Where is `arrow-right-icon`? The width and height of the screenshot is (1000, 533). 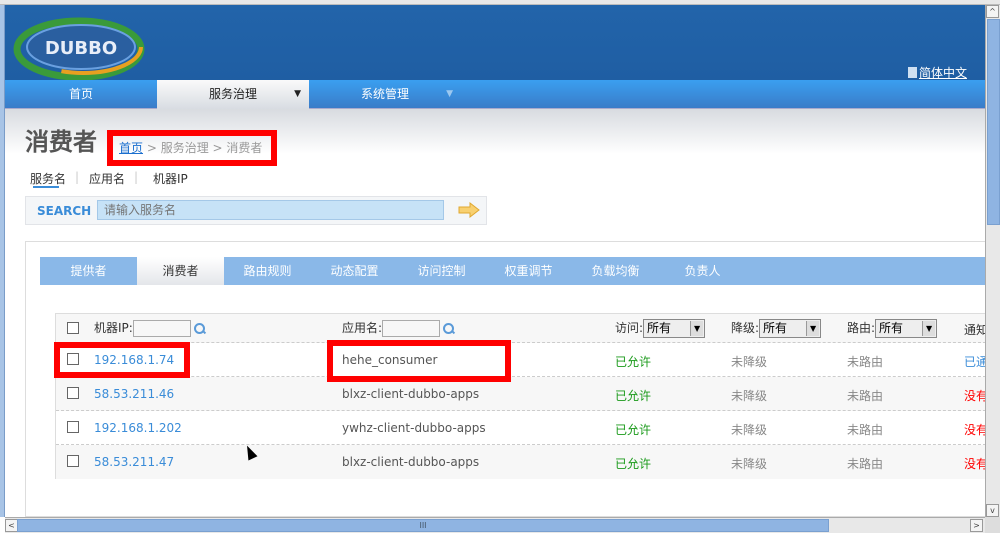 arrow-right-icon is located at coordinates (469, 210).